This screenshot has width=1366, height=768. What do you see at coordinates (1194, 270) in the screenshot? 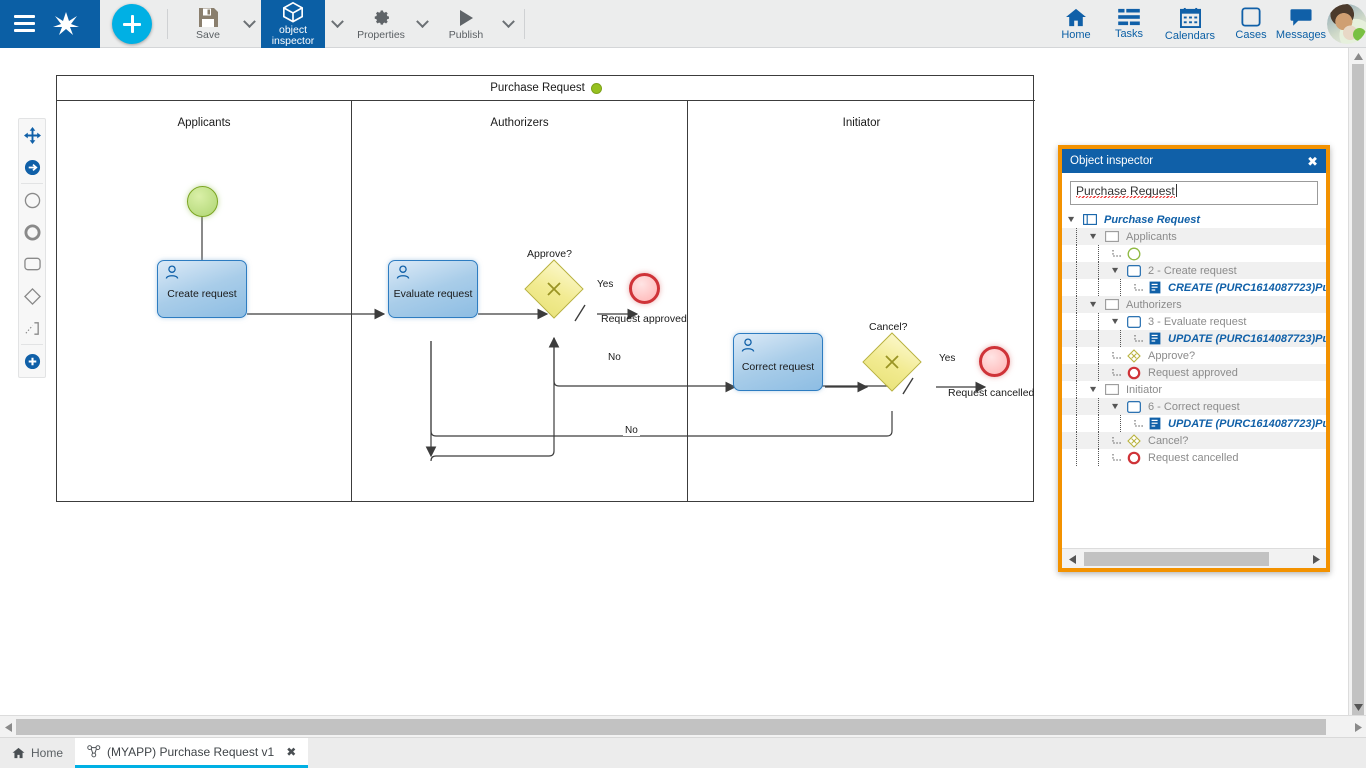
I see `tree-item: 2 - Create request` at bounding box center [1194, 270].